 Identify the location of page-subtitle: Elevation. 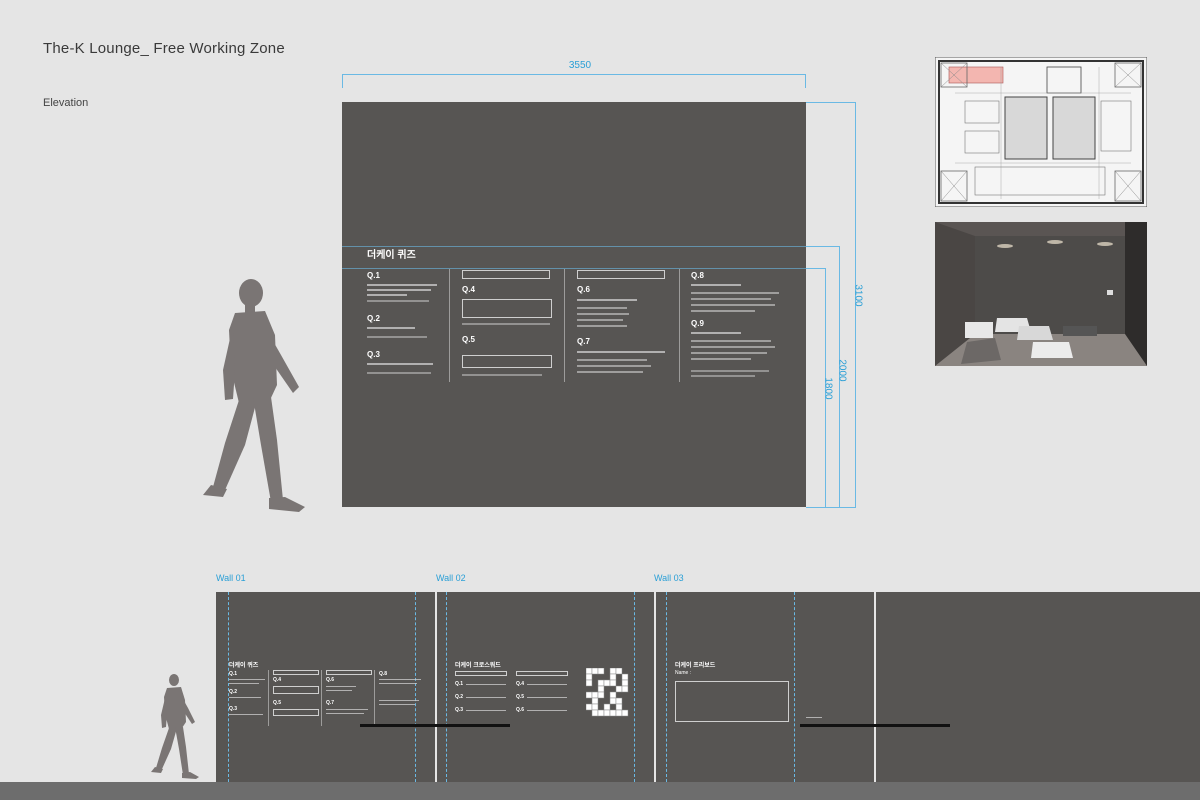
(66, 103).